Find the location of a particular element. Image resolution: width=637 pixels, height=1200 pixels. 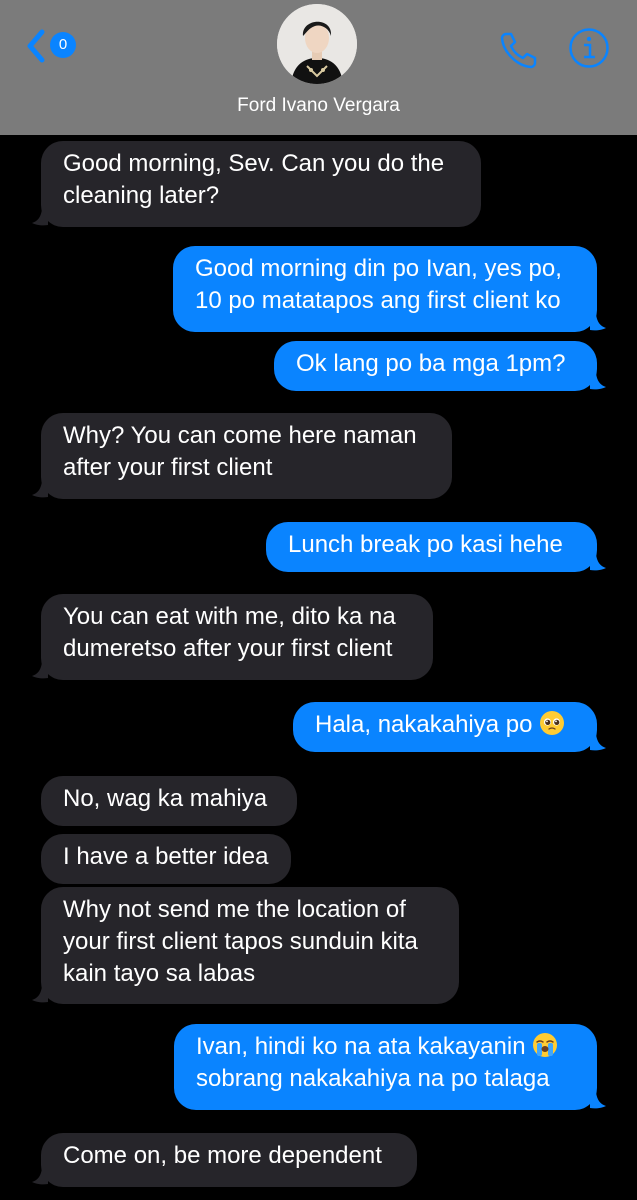

message-line: dumeretso after your first client is located at coordinates (228, 648).